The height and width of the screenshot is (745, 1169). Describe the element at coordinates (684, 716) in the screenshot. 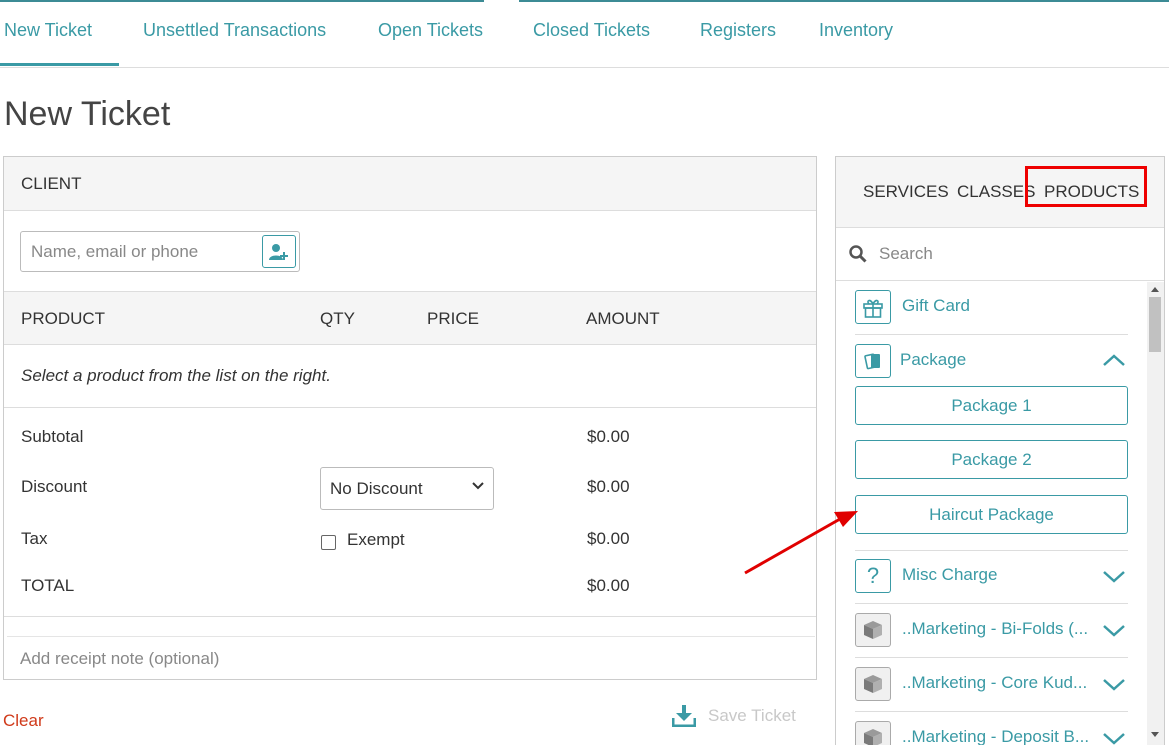

I see `download-icon` at that location.